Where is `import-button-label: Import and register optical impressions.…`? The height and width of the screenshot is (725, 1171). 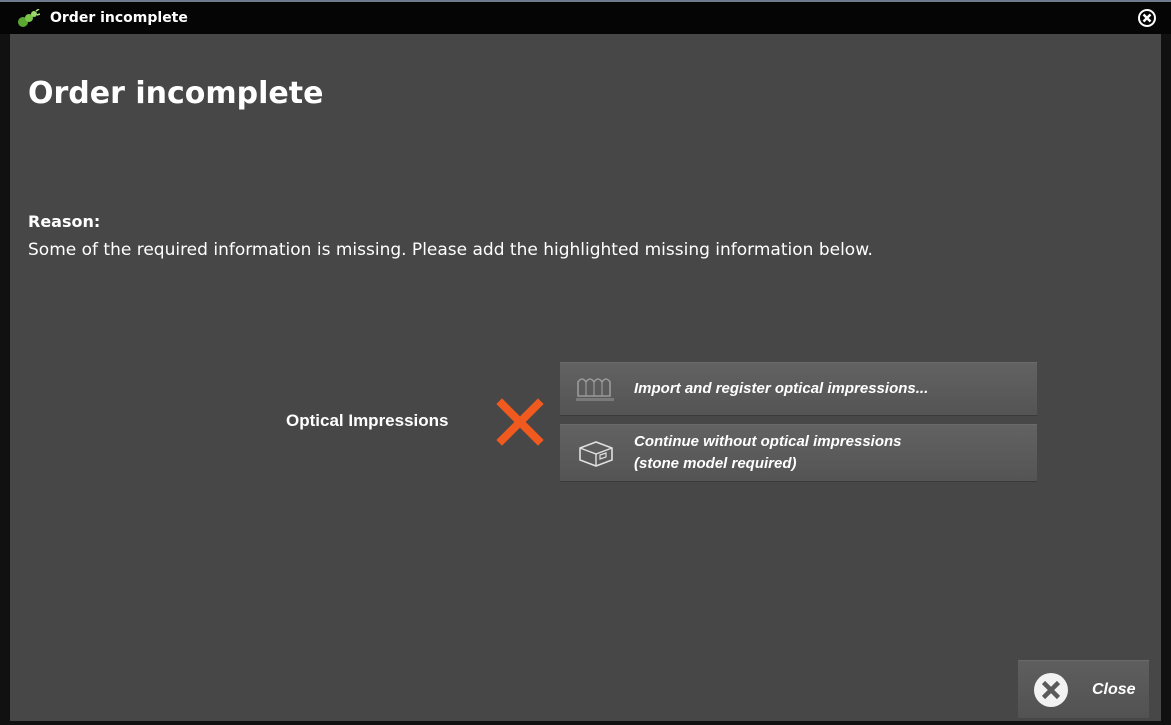
import-button-label: Import and register optical impressions.… is located at coordinates (781, 388).